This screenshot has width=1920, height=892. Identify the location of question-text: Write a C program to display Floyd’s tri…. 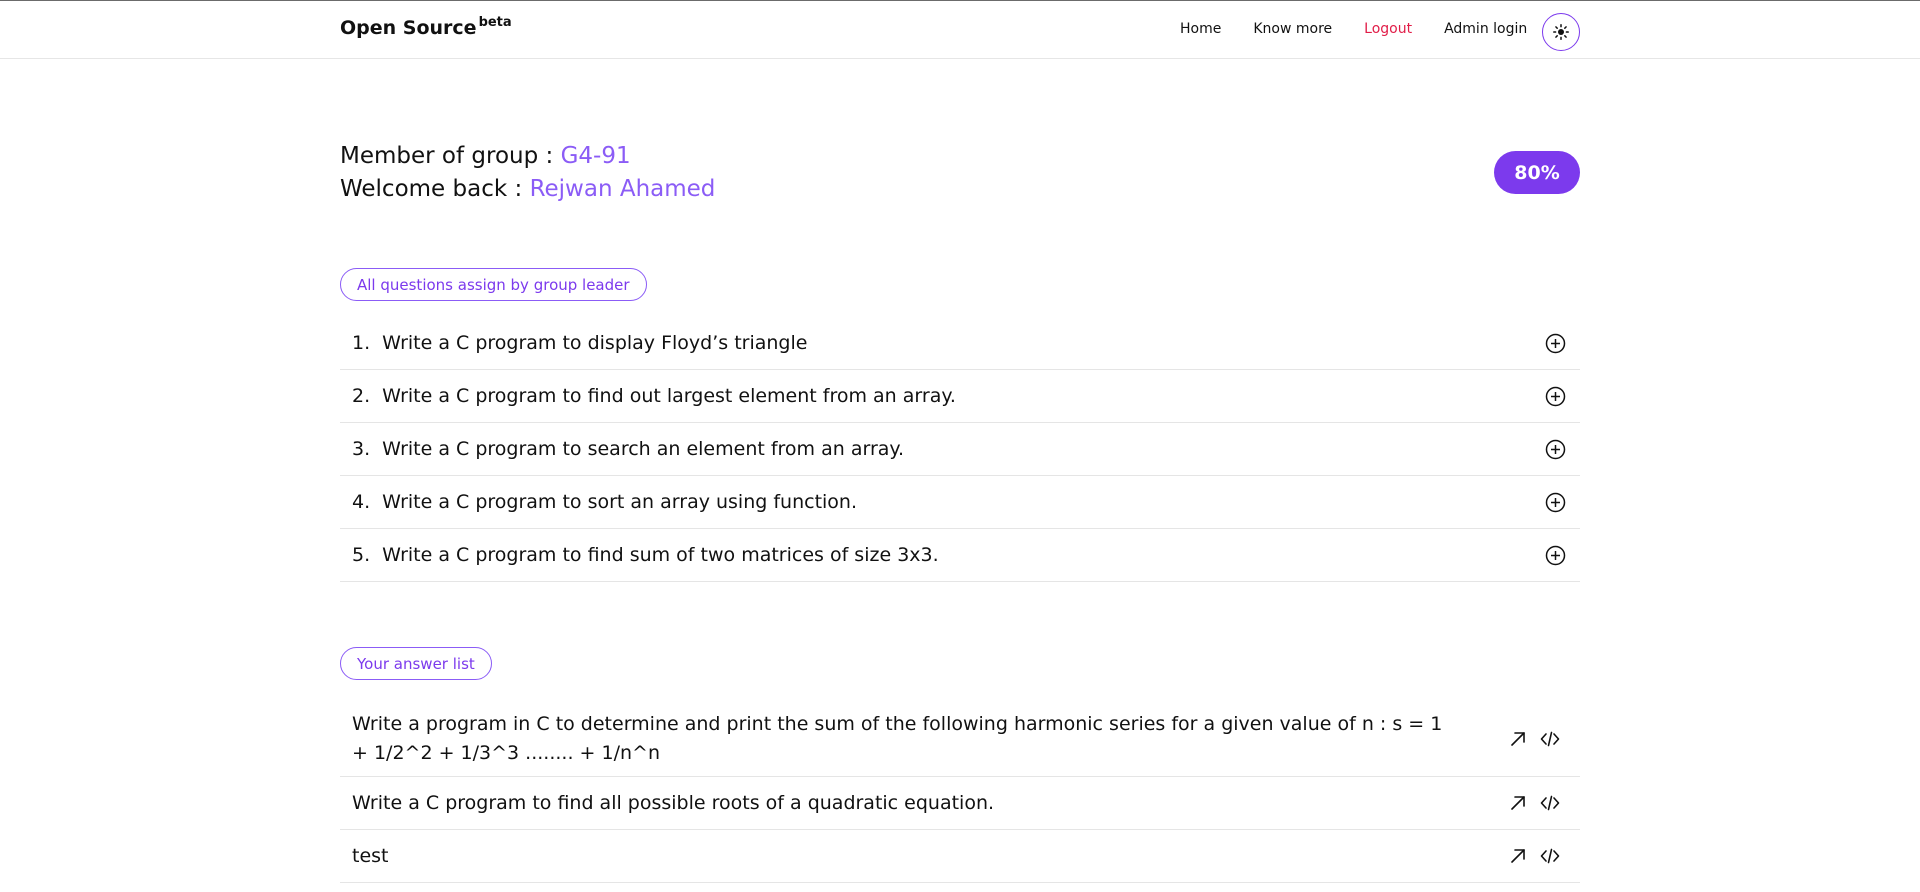
(595, 343).